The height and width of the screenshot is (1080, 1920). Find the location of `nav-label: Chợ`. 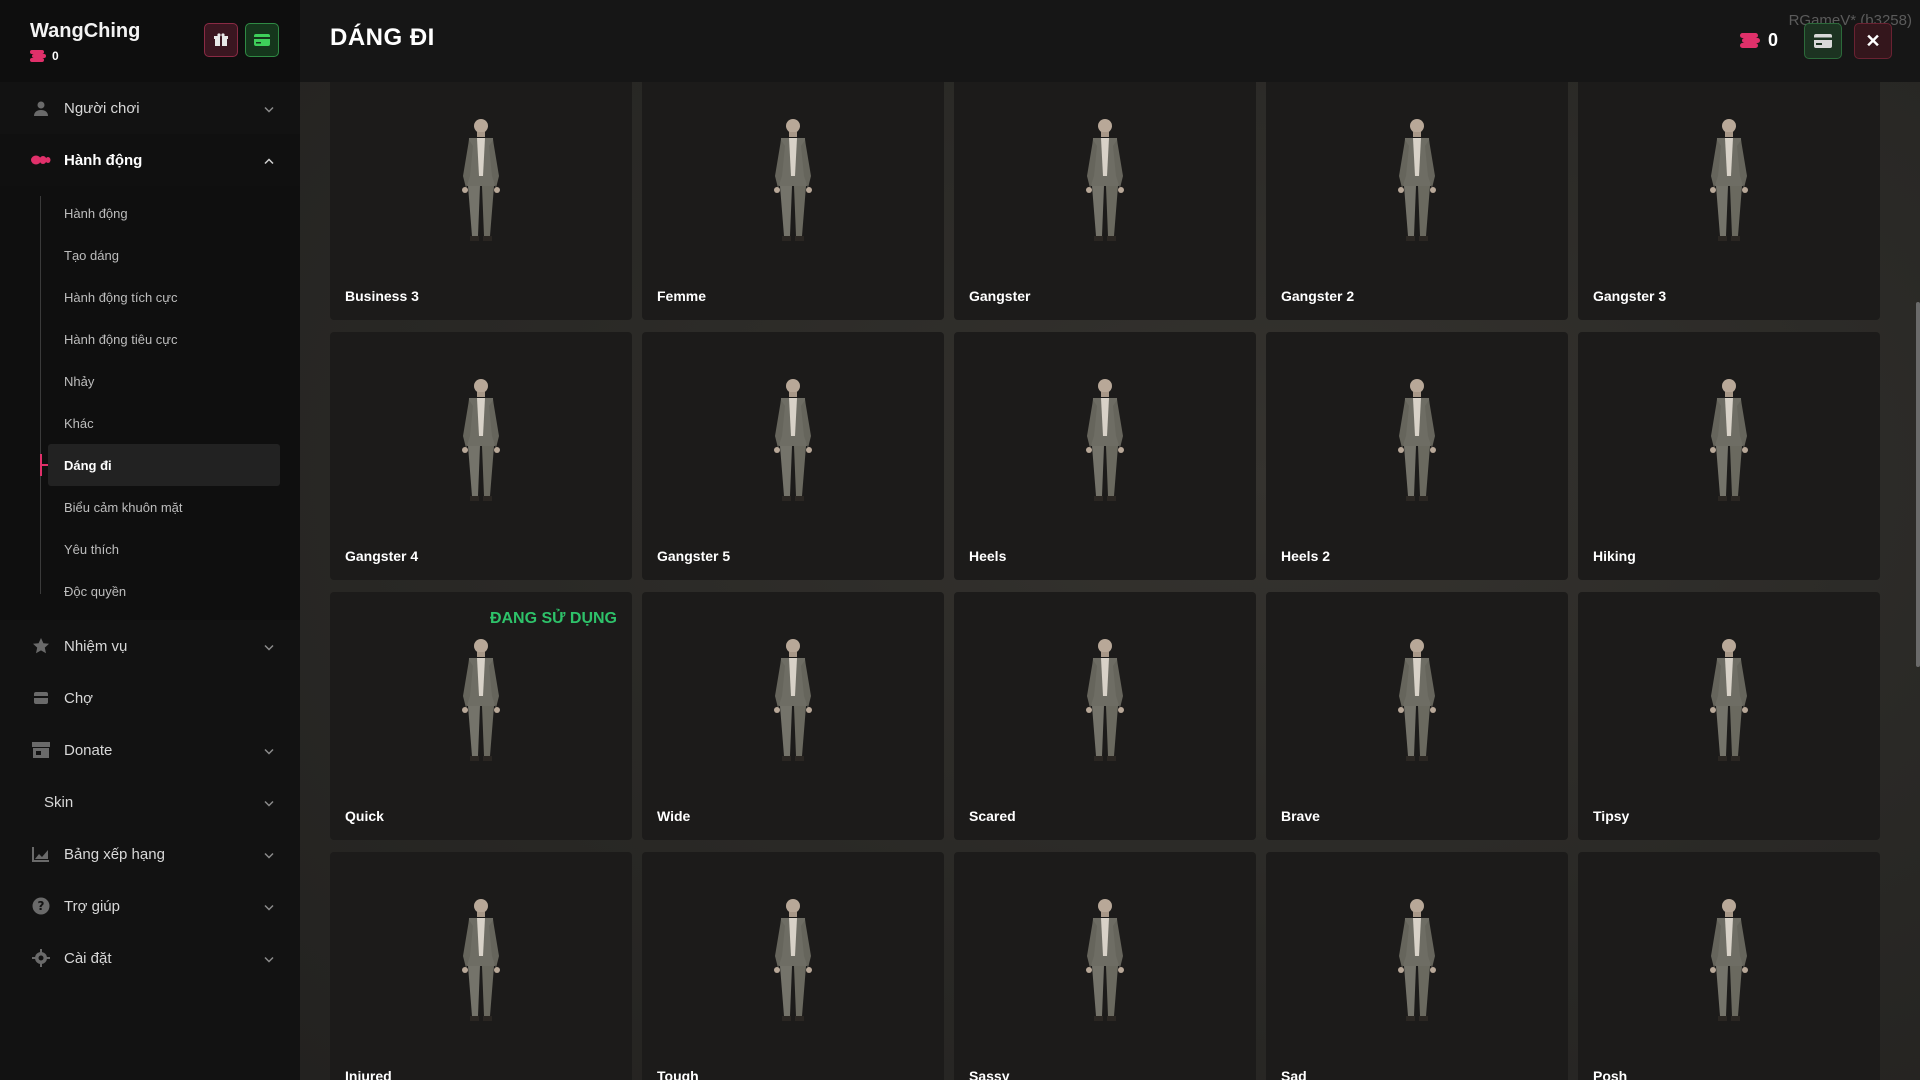

nav-label: Chợ is located at coordinates (79, 698).